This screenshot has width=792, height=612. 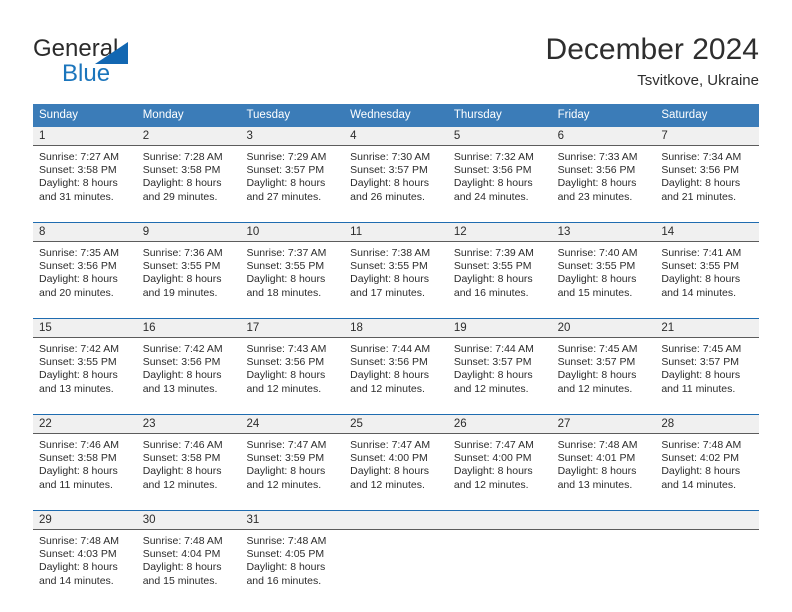 I want to click on sunrise-text: Sunrise: 7:47 AM, so click(x=286, y=445).